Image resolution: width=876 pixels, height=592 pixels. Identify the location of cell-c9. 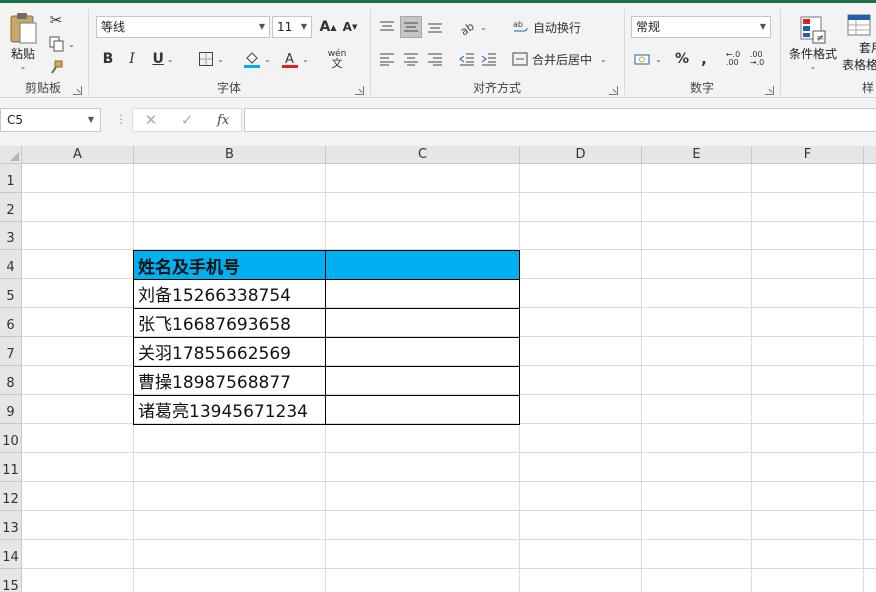
(422, 410).